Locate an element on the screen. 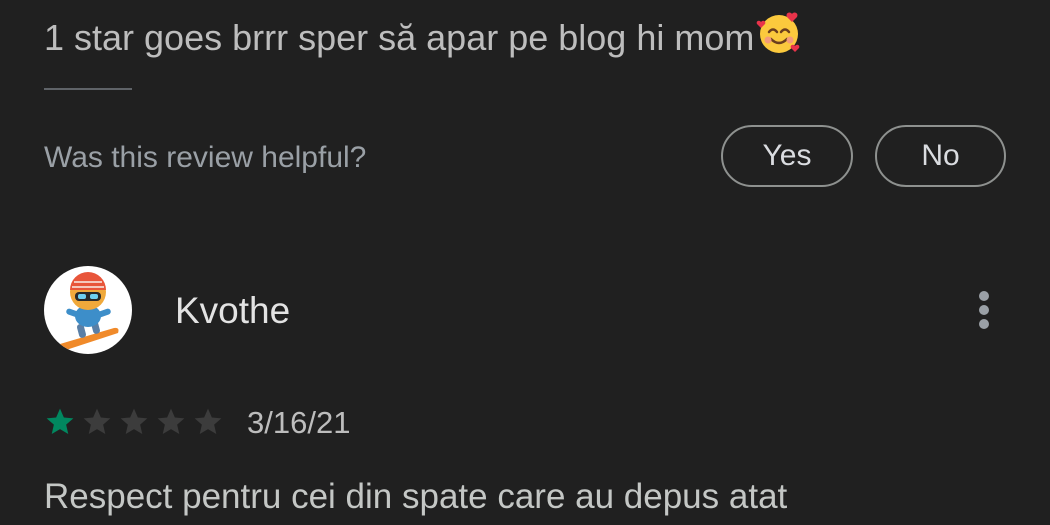  star-filled-icon is located at coordinates (60, 421).